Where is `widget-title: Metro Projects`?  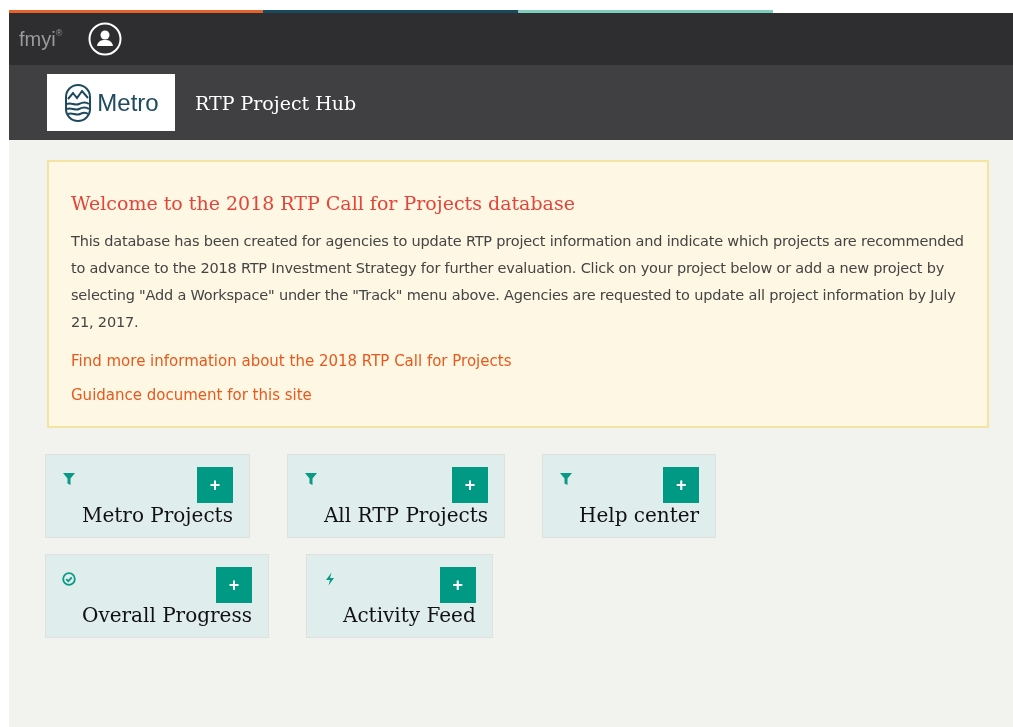 widget-title: Metro Projects is located at coordinates (157, 515).